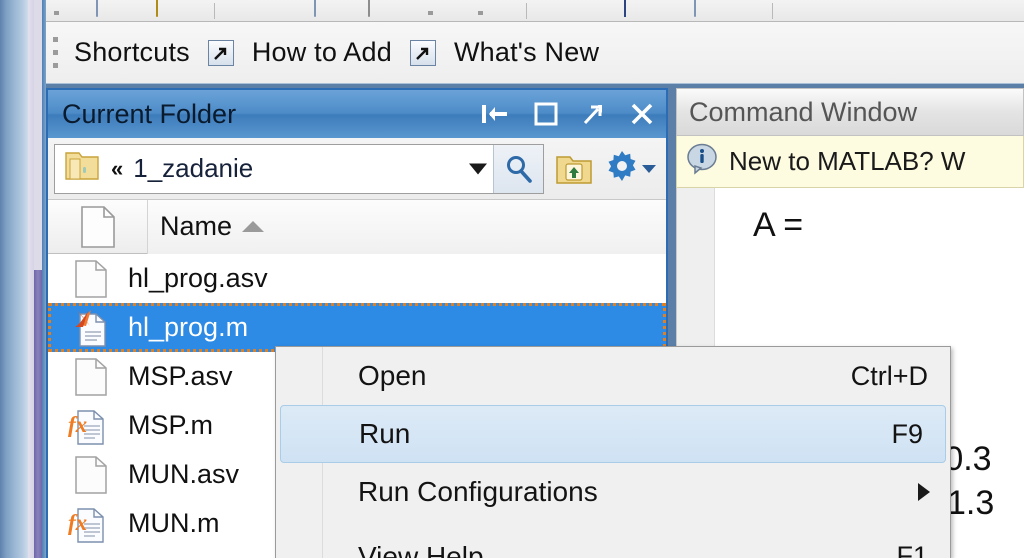  I want to click on path-combo: « 1_zadanie, so click(299, 168).